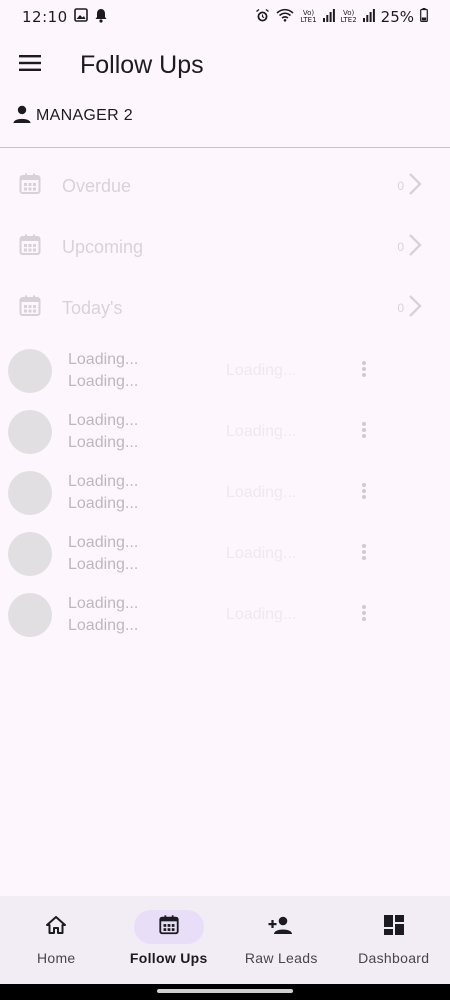  I want to click on gesture-handle, so click(225, 991).